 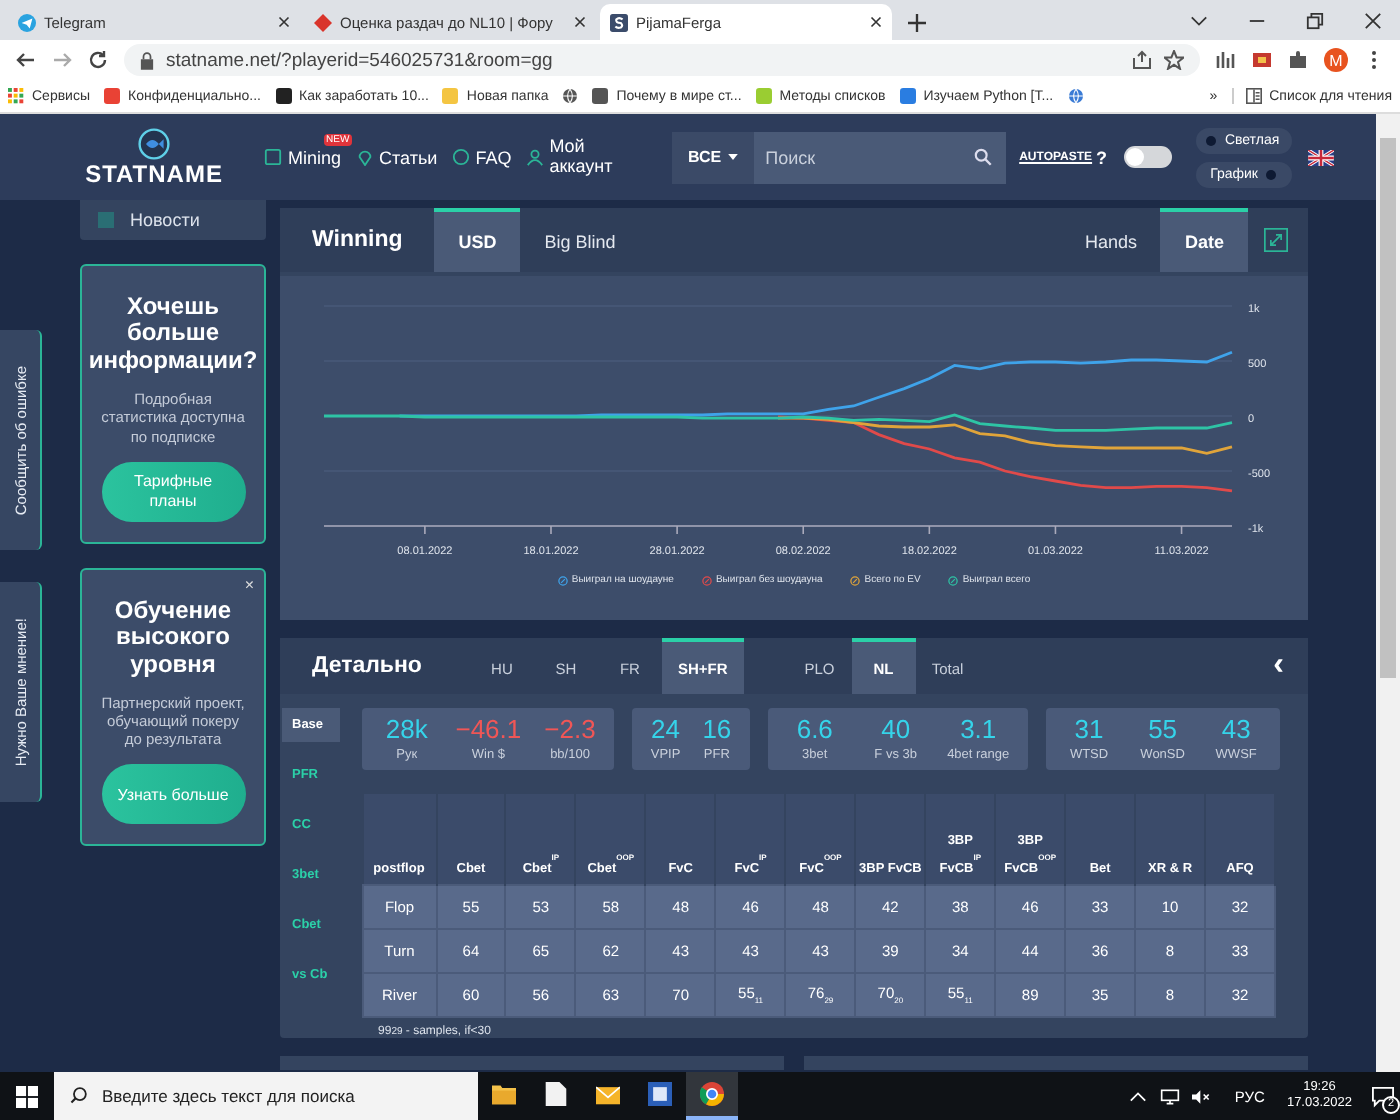 What do you see at coordinates (323, 22) in the screenshot?
I see `diamond-icon` at bounding box center [323, 22].